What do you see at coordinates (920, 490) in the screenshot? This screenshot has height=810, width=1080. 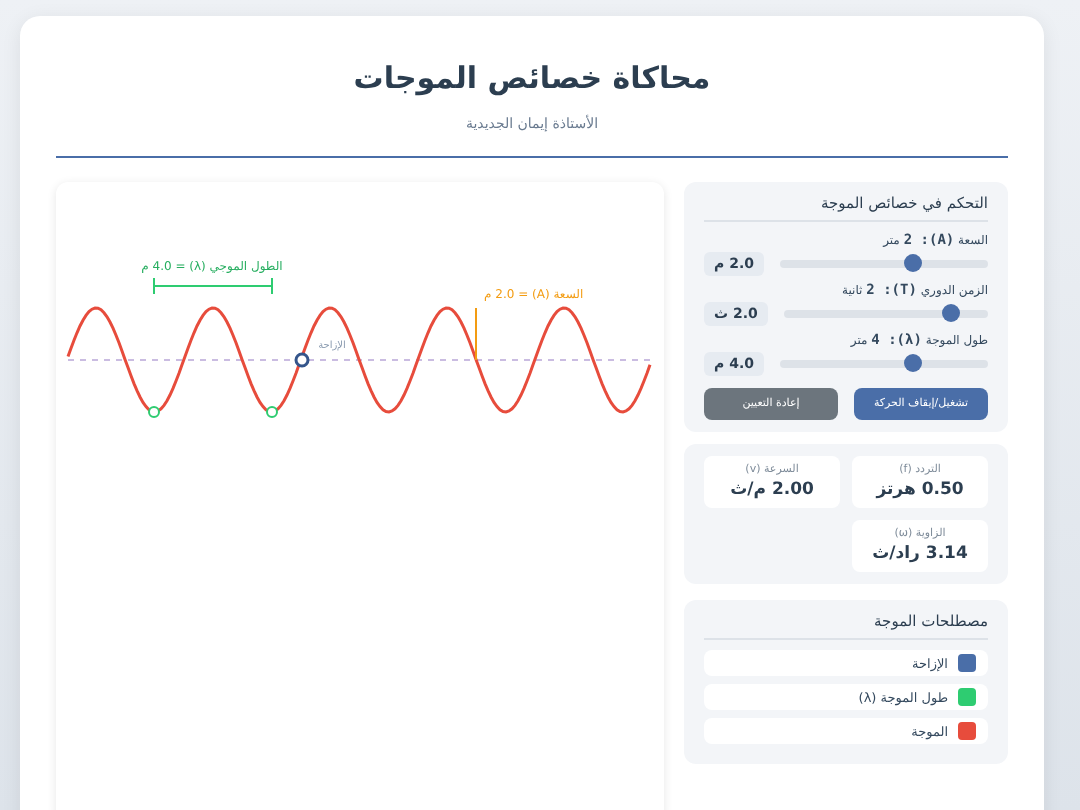 I see `stat-value: 0.50 هرتز` at bounding box center [920, 490].